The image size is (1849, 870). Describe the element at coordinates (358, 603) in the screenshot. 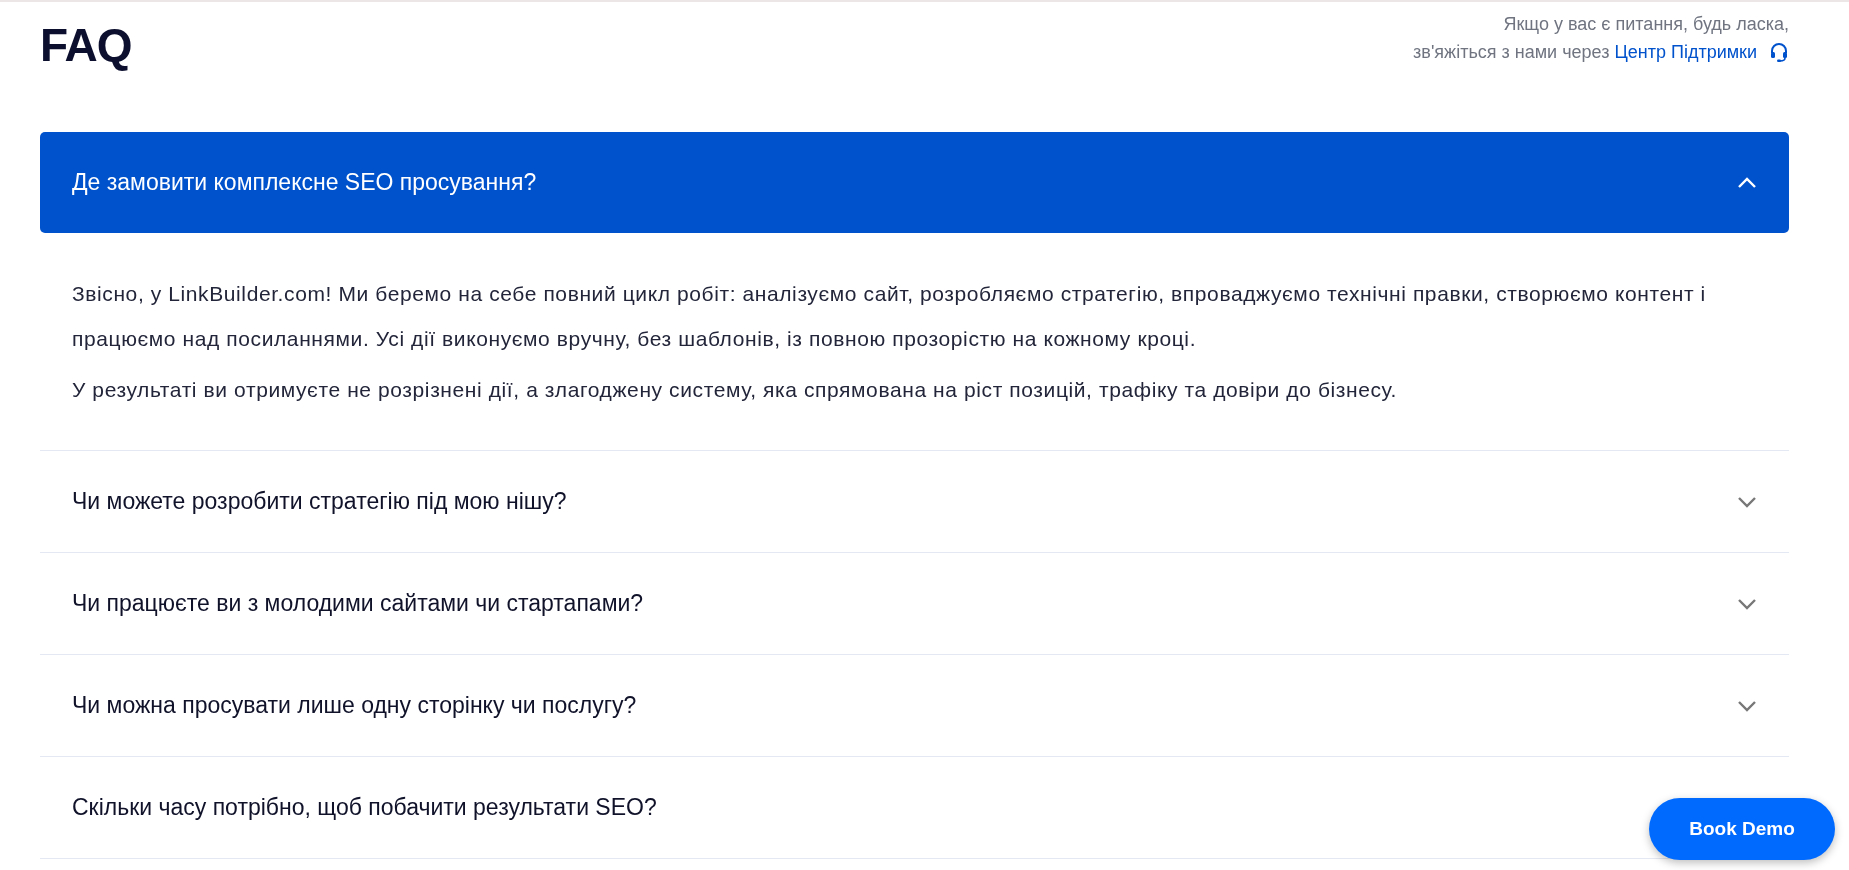

I see `question-text: Чи працюєте ви з молодими сайтами чи стартапами?` at that location.